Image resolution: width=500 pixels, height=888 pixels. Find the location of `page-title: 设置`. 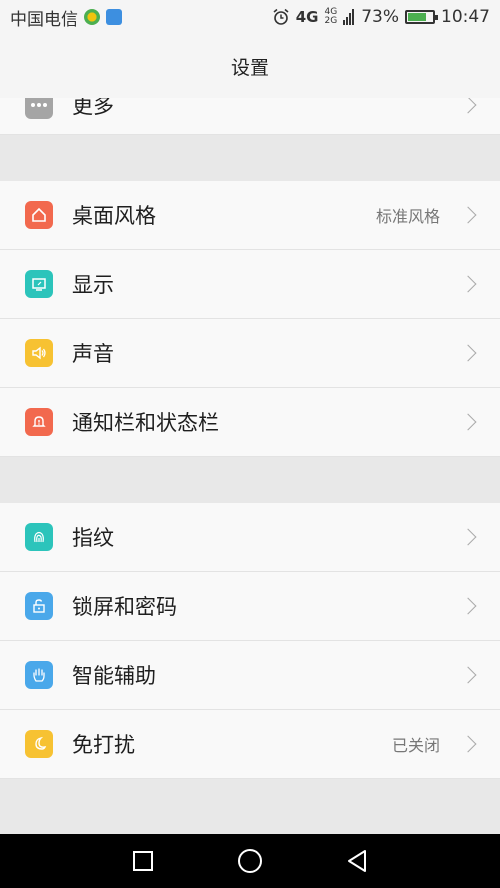

page-title: 设置 is located at coordinates (249, 67).